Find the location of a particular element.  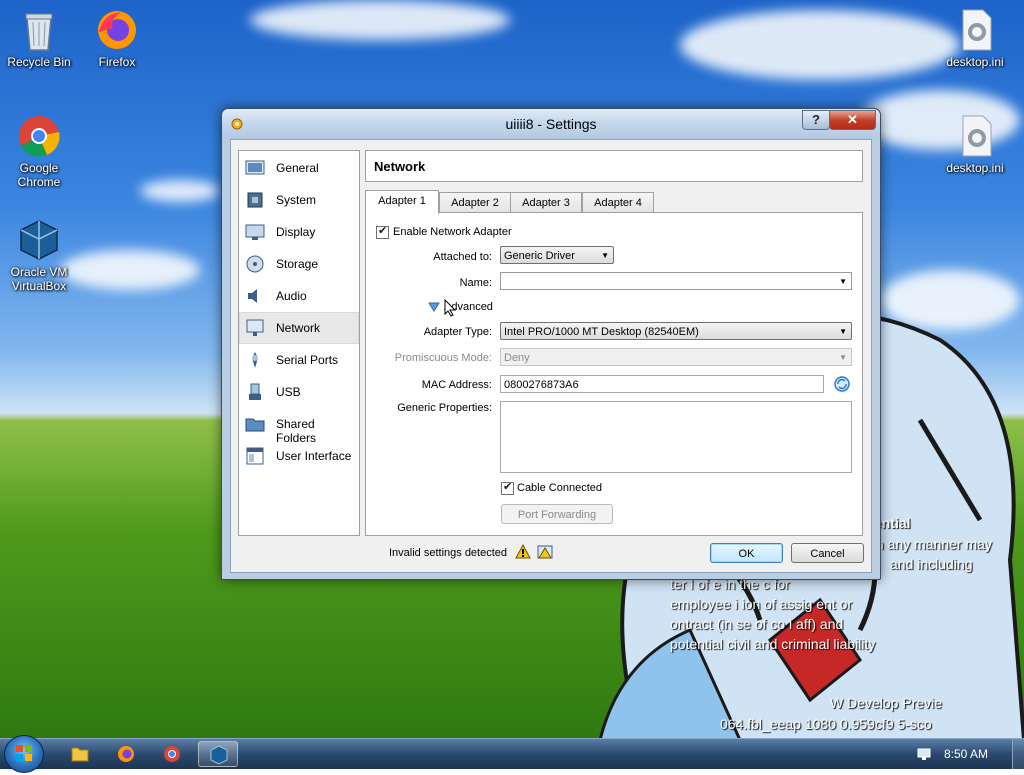

sidebar-item-label: Storage is located at coordinates (297, 264).